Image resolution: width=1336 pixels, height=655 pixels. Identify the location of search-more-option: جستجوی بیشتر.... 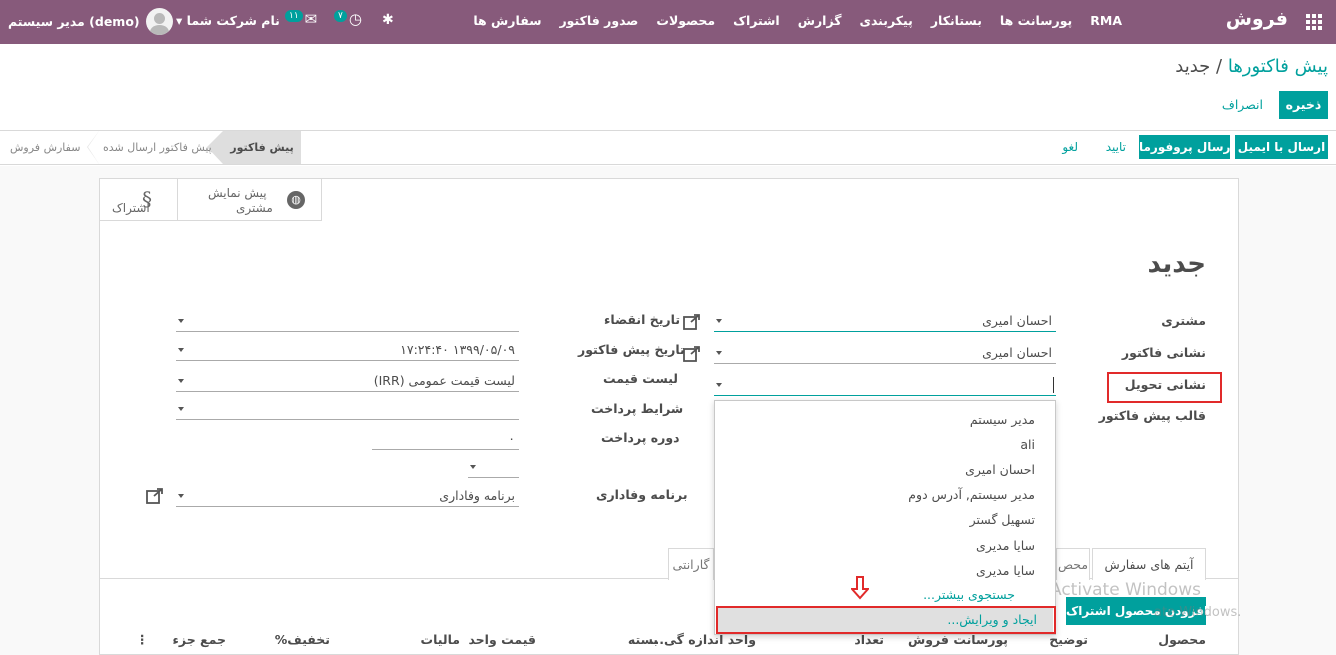
(969, 594).